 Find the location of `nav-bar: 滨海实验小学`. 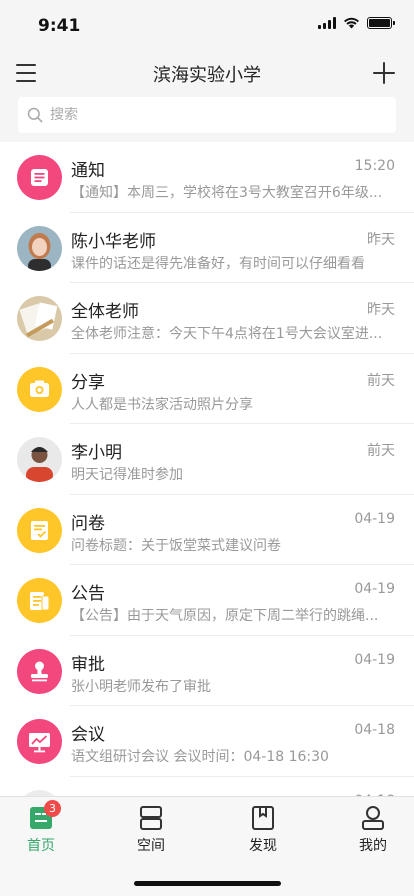

nav-bar: 滨海实验小学 is located at coordinates (207, 74).